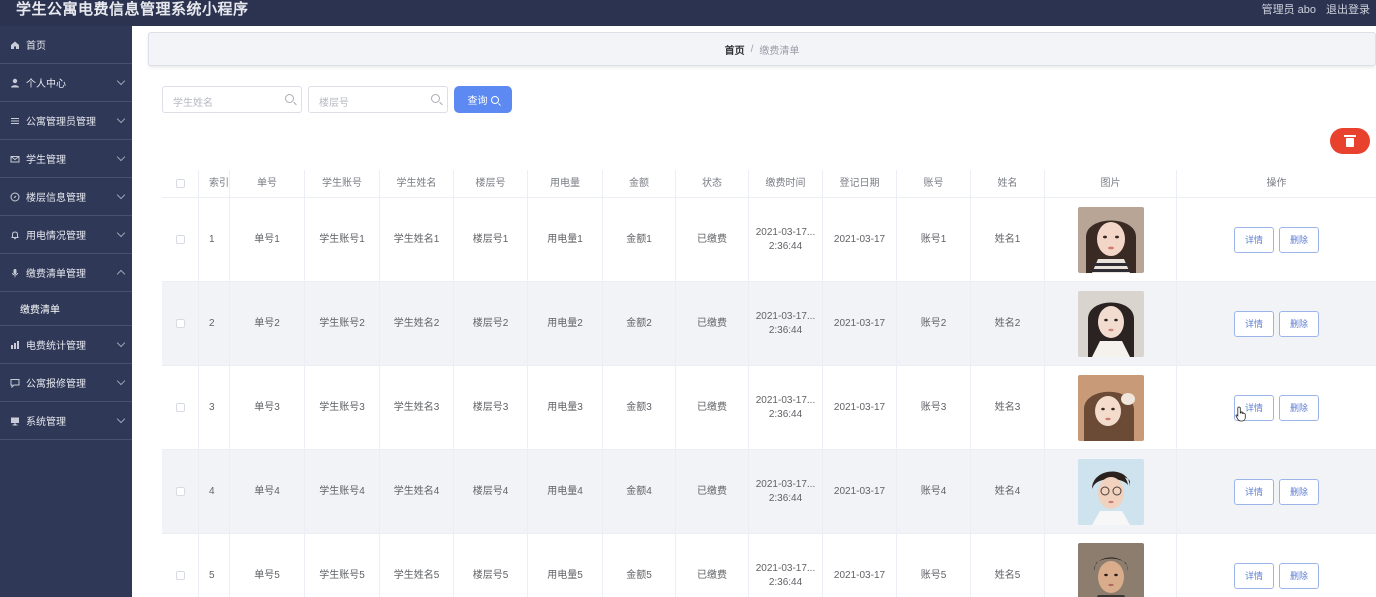  I want to click on mic-icon, so click(15, 273).